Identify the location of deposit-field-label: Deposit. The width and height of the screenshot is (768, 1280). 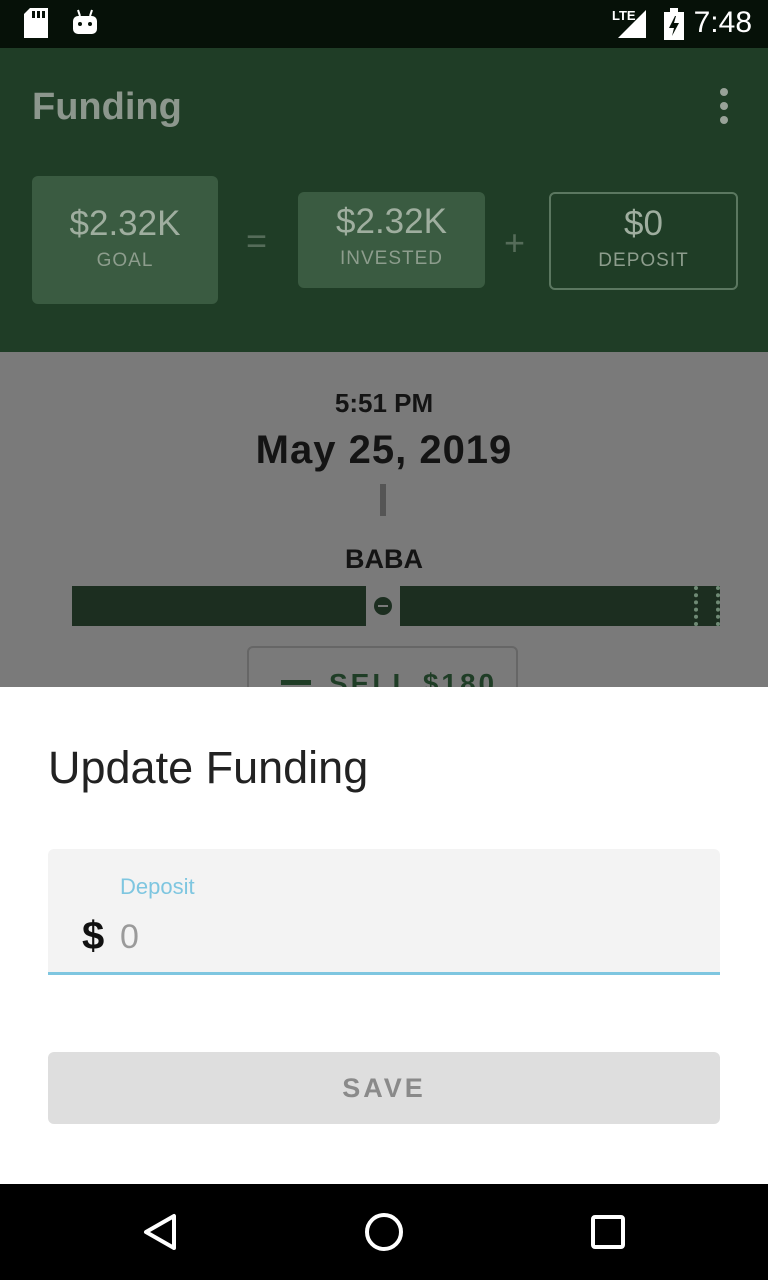
(157, 886).